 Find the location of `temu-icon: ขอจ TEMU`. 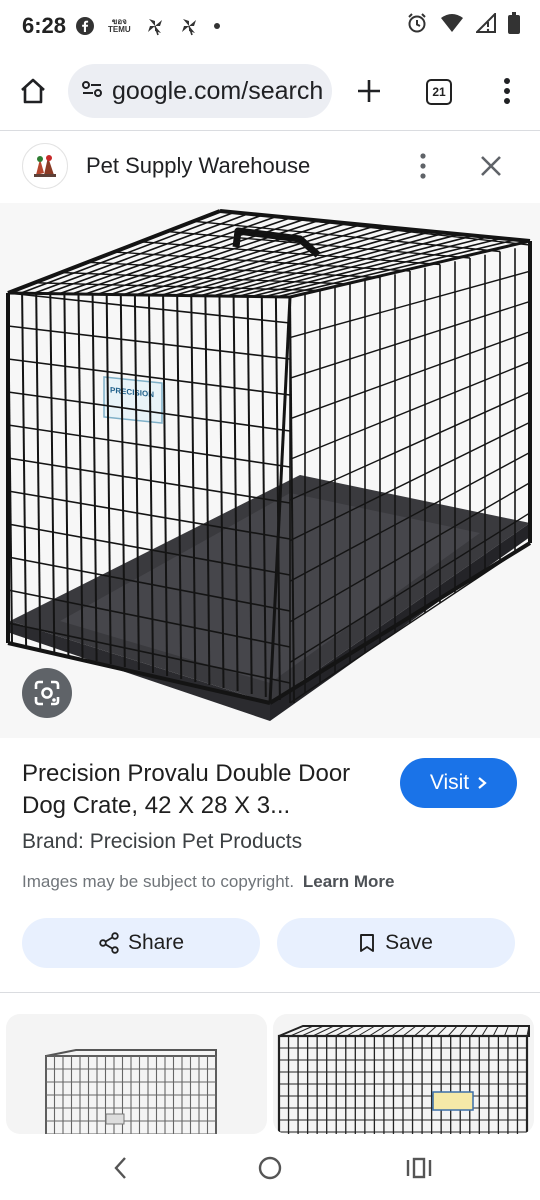

temu-icon: ขอจ TEMU is located at coordinates (119, 26).